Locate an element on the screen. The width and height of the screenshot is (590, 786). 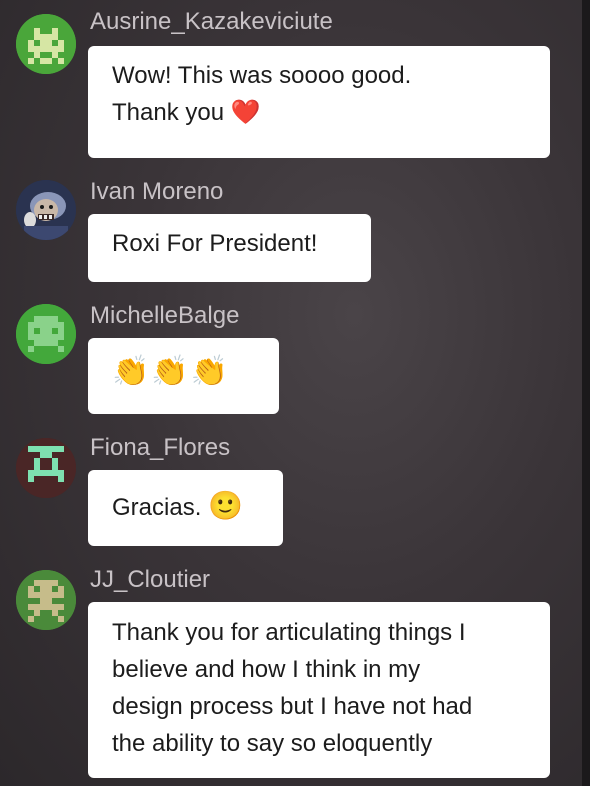
message-text-line: design process but I have not had is located at coordinates (292, 706).